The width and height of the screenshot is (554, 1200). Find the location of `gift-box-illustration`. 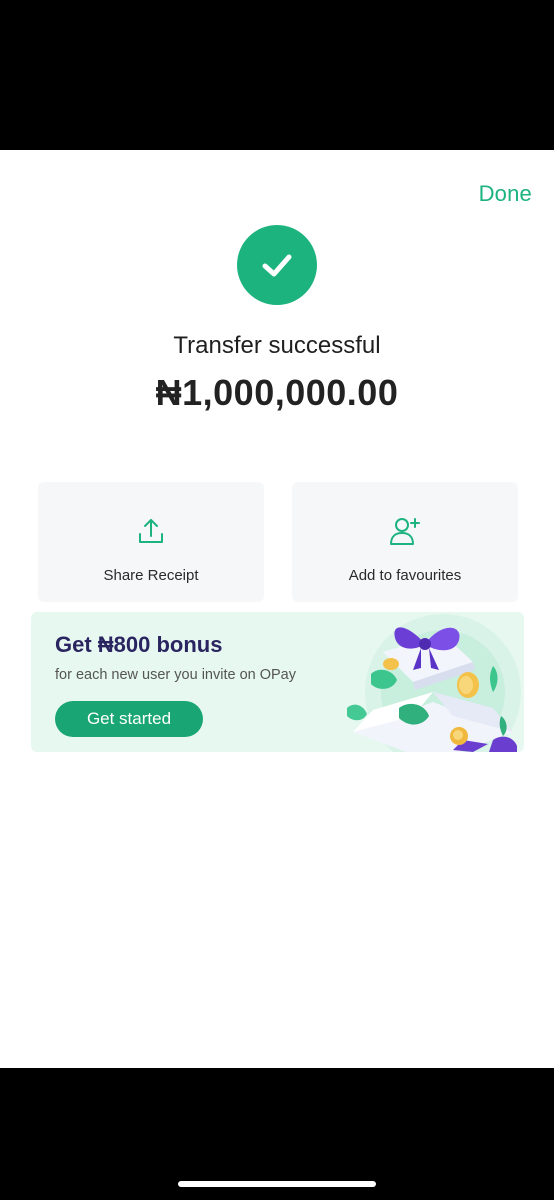

gift-box-illustration is located at coordinates (434, 683).